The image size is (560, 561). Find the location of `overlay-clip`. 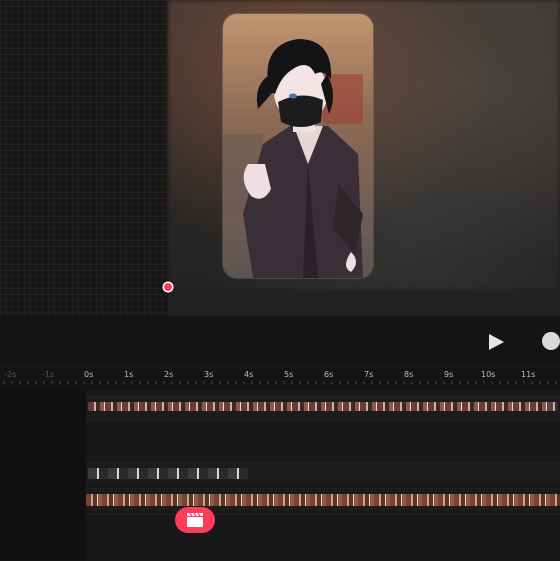

overlay-clip is located at coordinates (168, 473).